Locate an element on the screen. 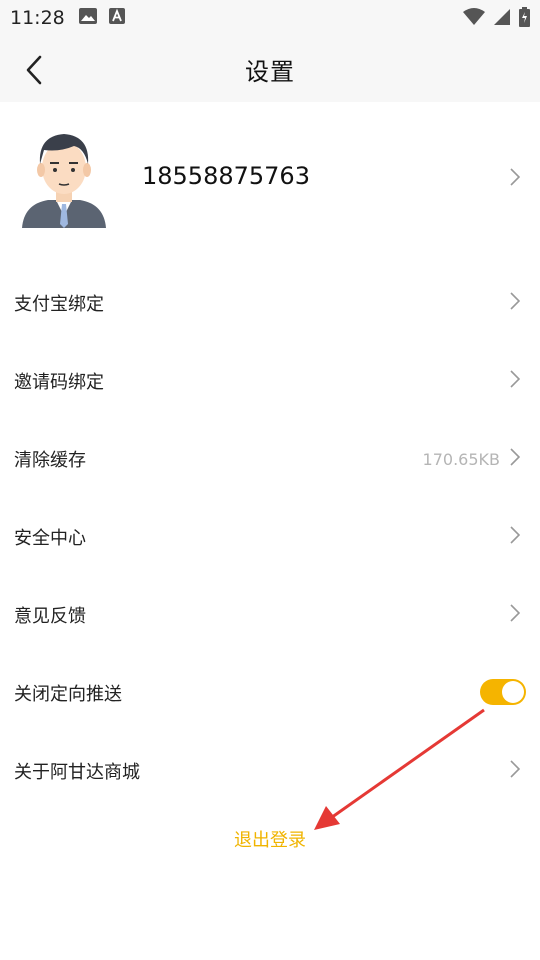 The image size is (540, 960). cache-size: 170.65KB is located at coordinates (461, 459).